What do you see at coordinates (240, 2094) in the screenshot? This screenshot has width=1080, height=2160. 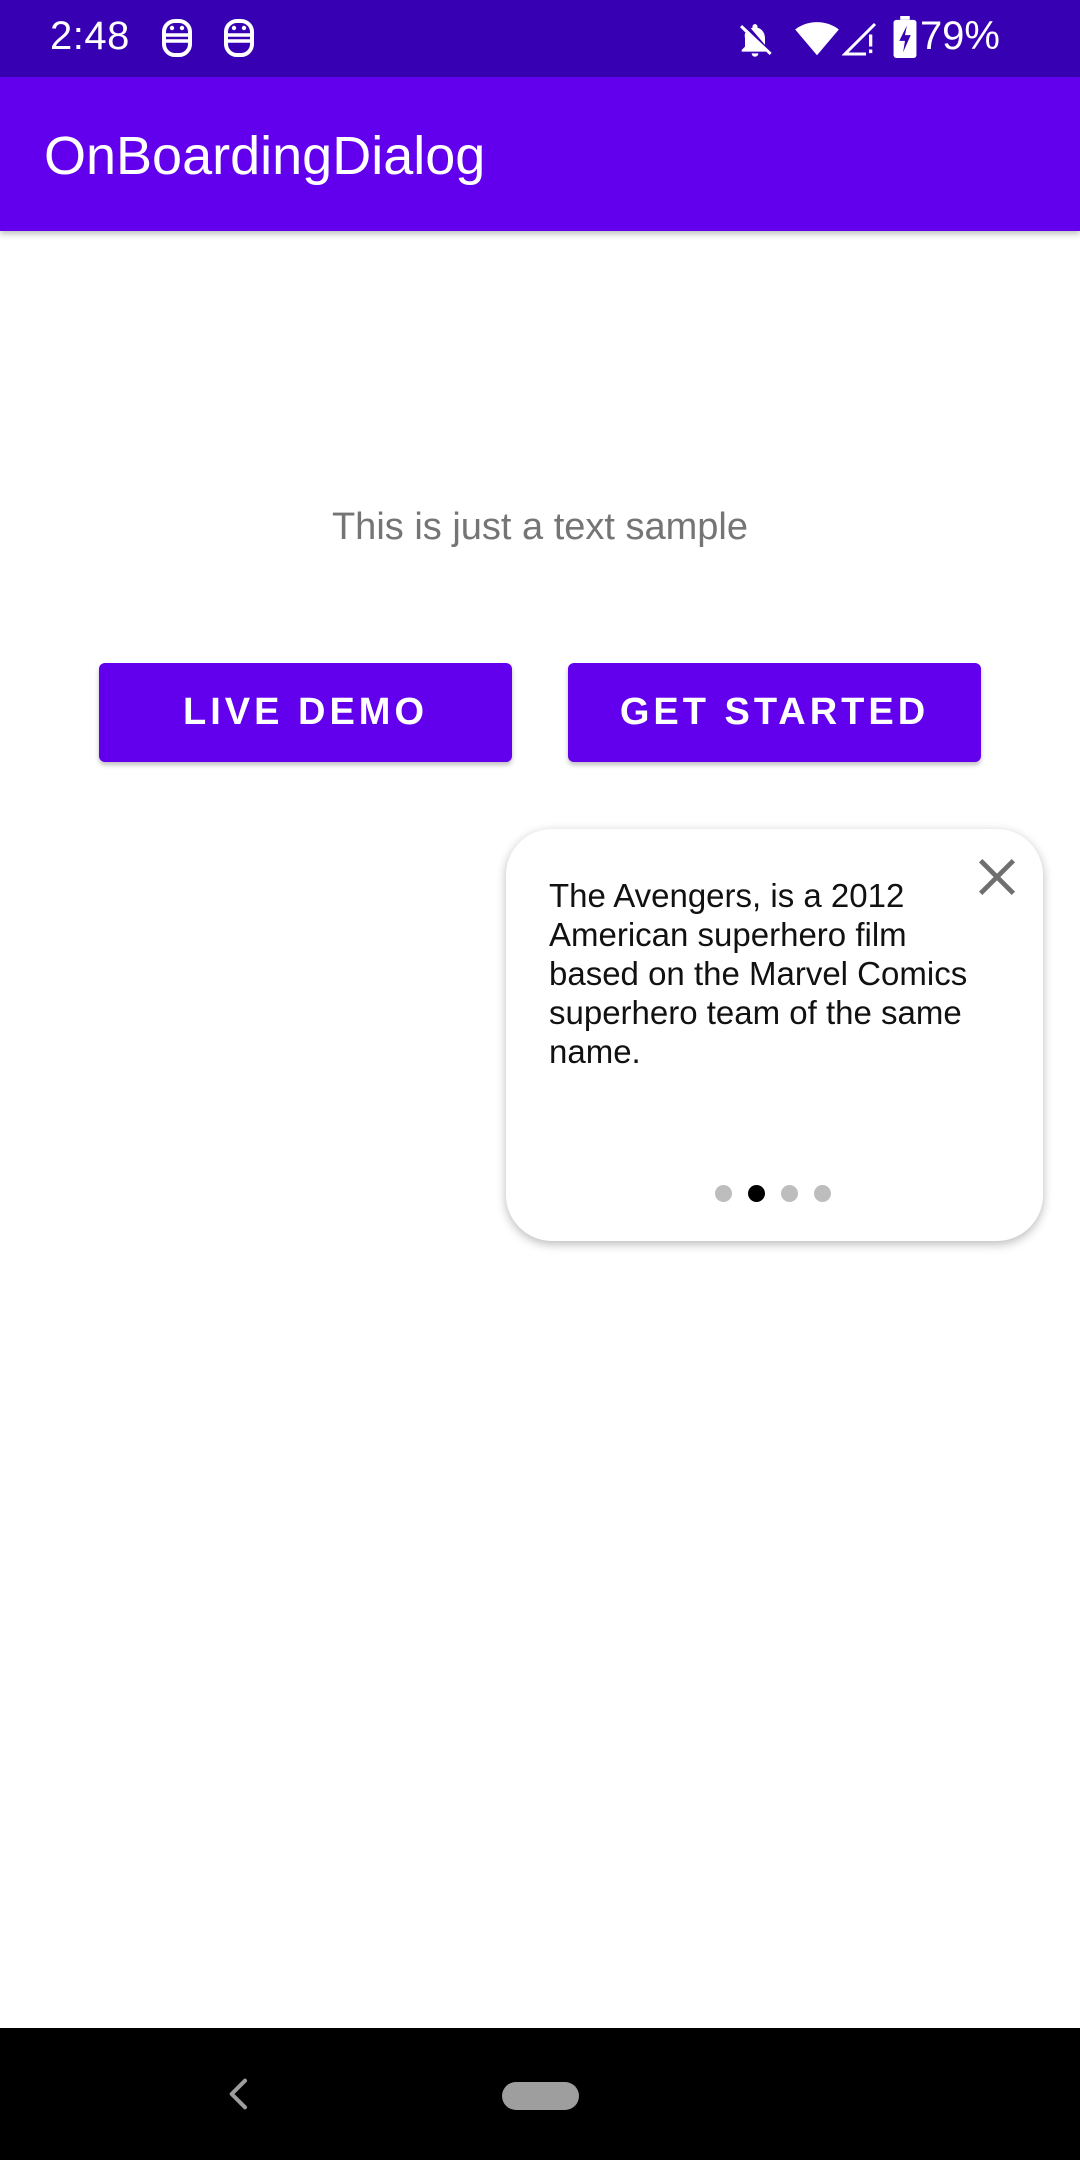 I see `back-icon` at bounding box center [240, 2094].